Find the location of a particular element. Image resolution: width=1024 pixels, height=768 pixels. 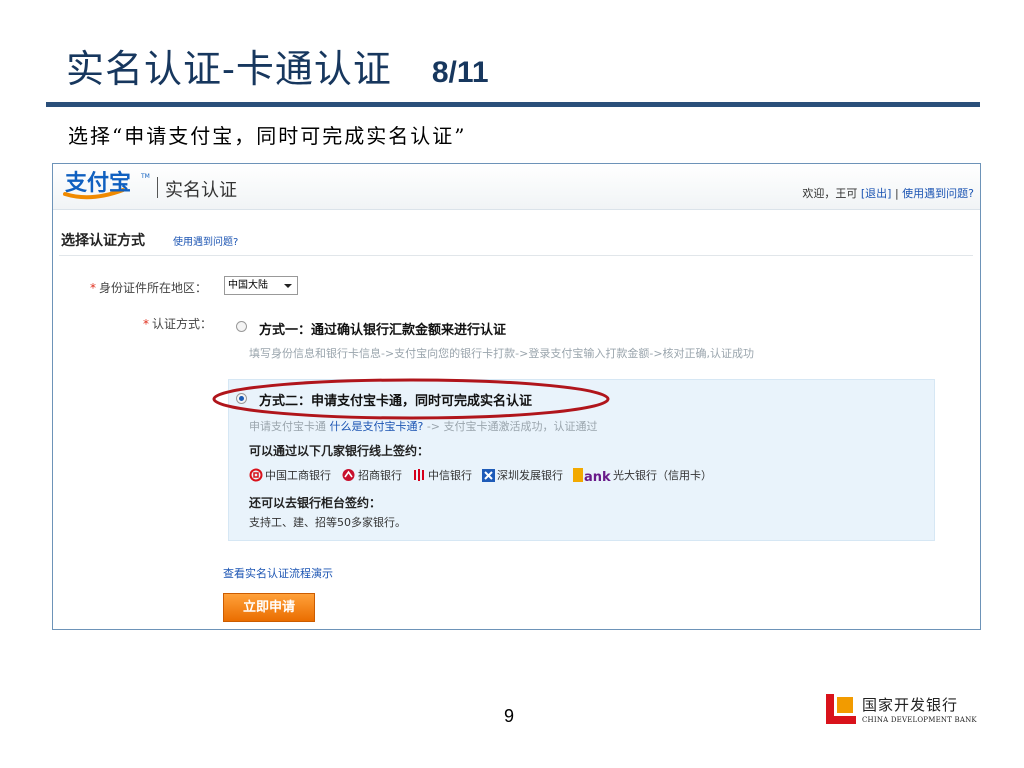

region-label: * 身份证件所在地区： is located at coordinates (148, 287).